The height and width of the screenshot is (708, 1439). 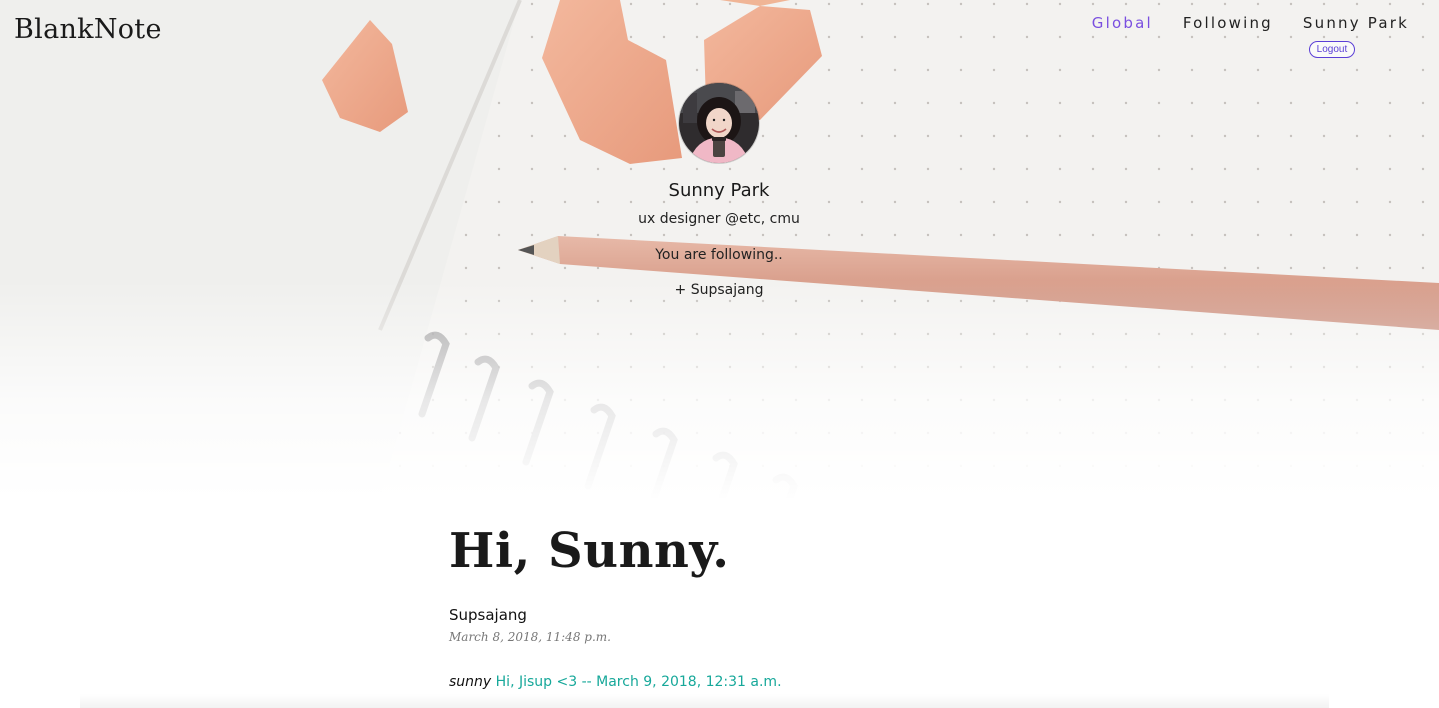 I want to click on nav-following-link: Following, so click(x=1228, y=23).